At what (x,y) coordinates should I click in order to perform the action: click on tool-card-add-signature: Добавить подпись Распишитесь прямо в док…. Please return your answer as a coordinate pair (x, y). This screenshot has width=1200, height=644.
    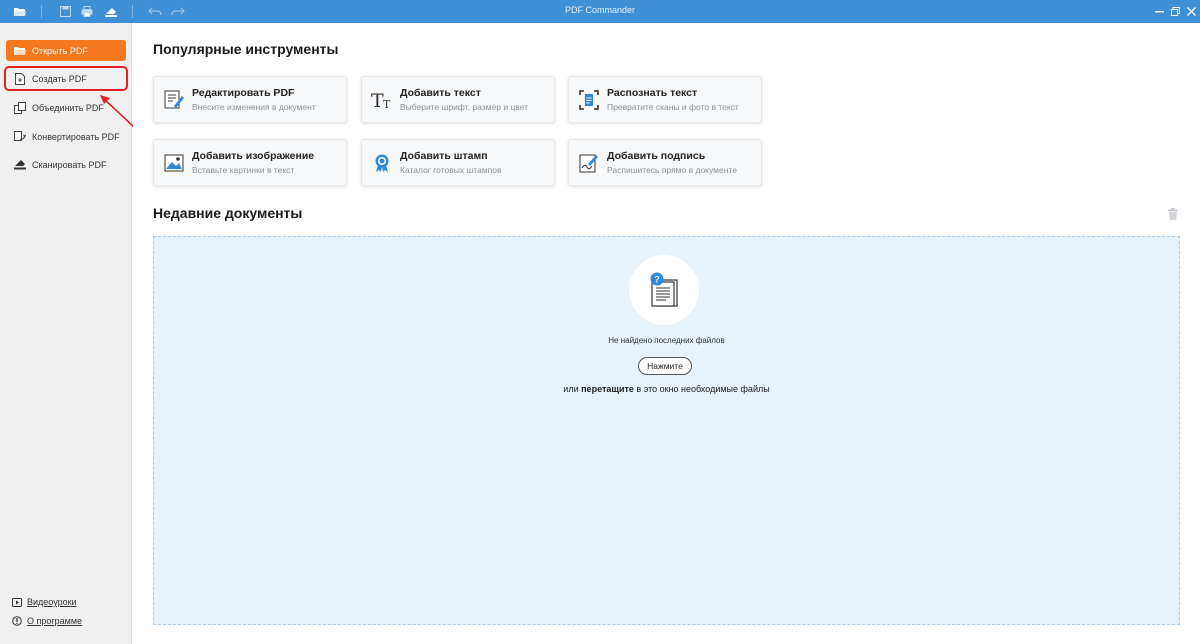
    Looking at the image, I should click on (665, 162).